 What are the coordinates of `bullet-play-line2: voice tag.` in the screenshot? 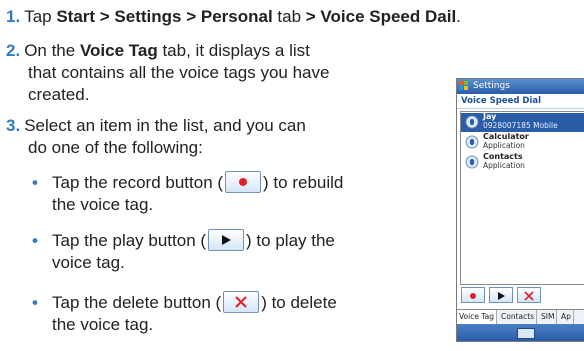 It's located at (88, 262).